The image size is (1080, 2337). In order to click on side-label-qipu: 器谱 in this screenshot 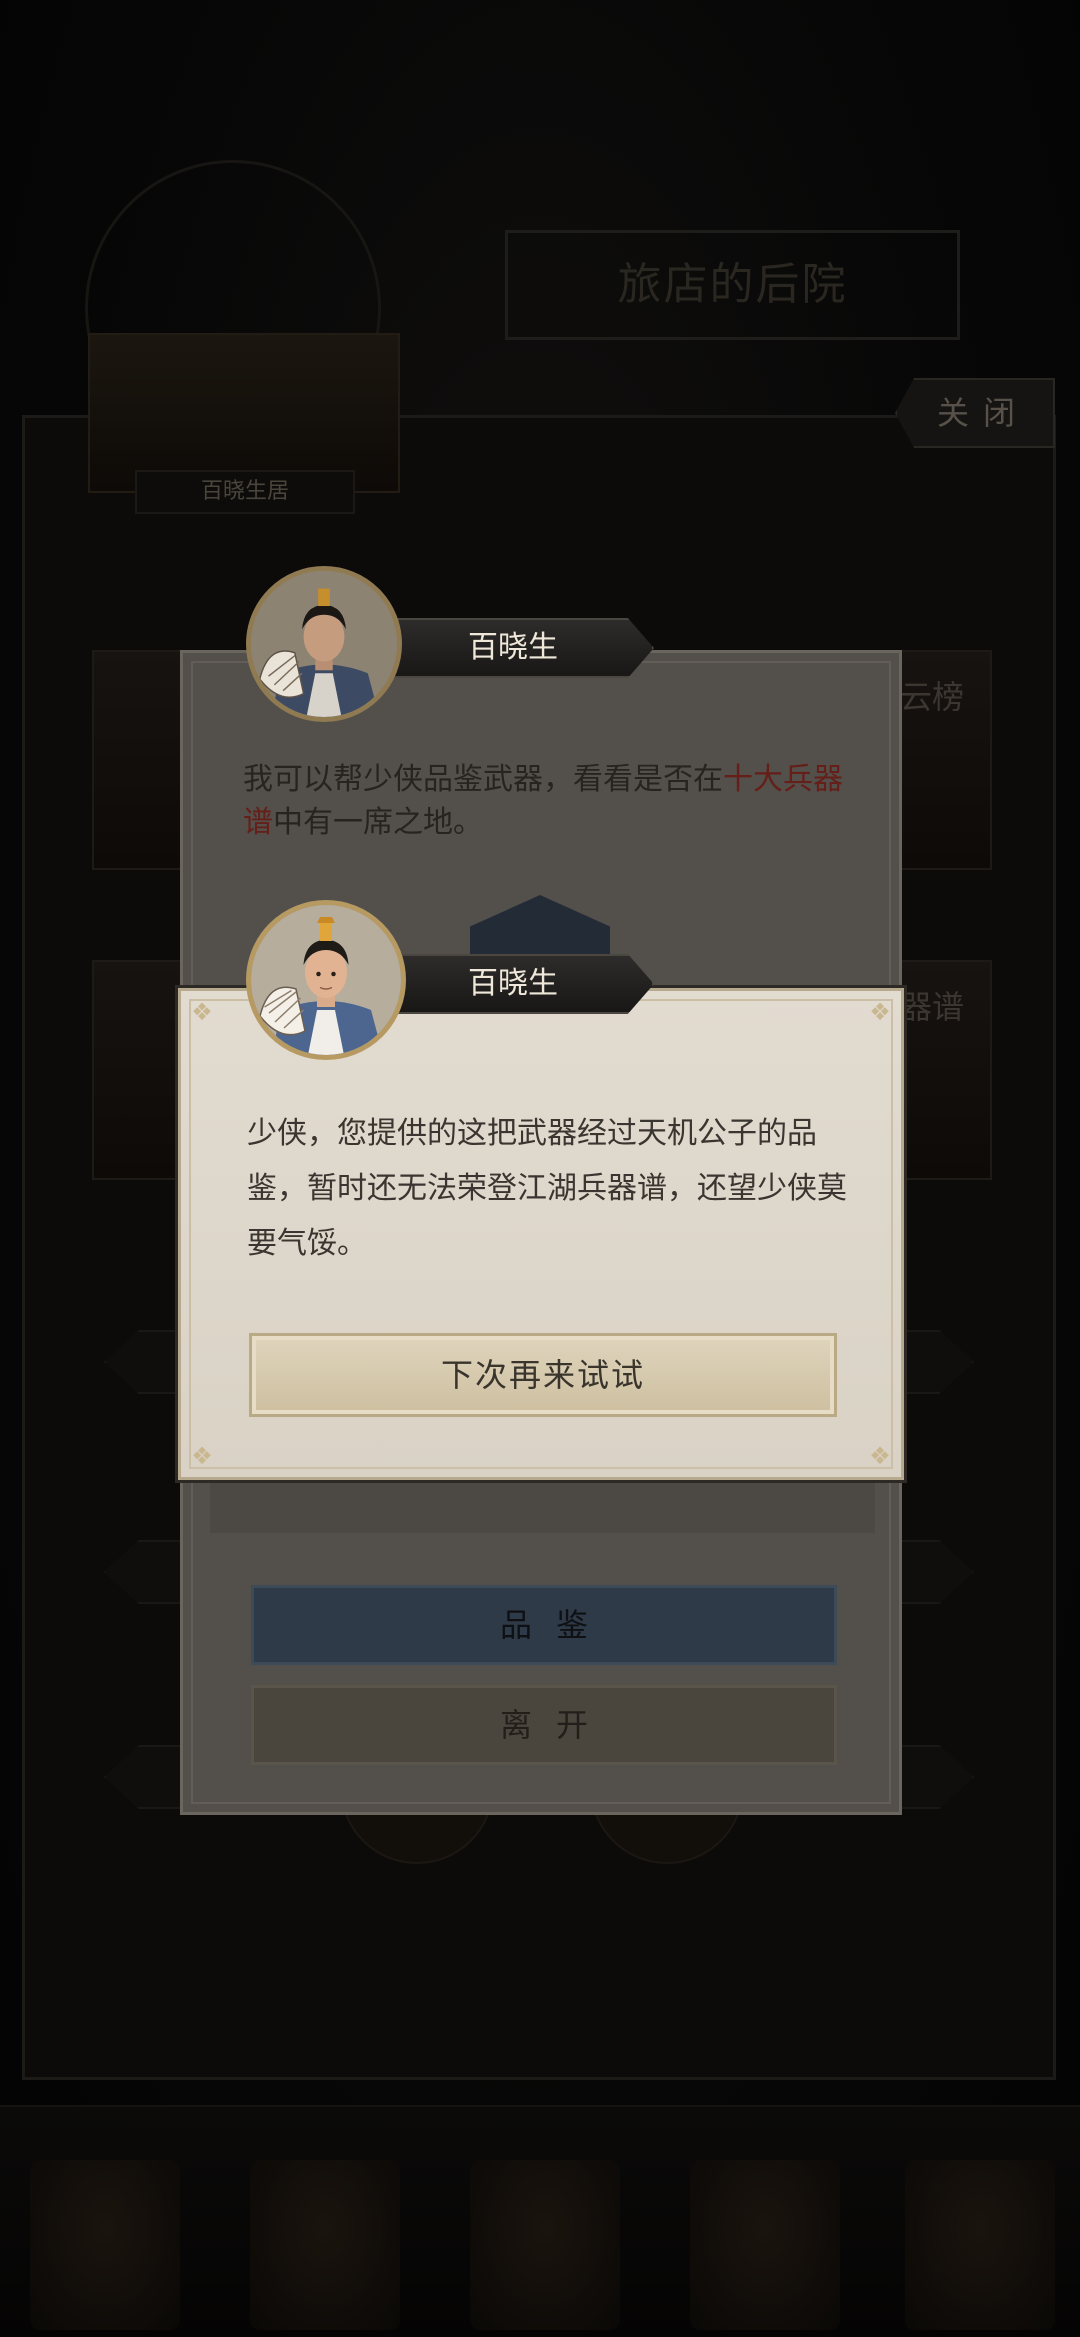, I will do `click(932, 1007)`.